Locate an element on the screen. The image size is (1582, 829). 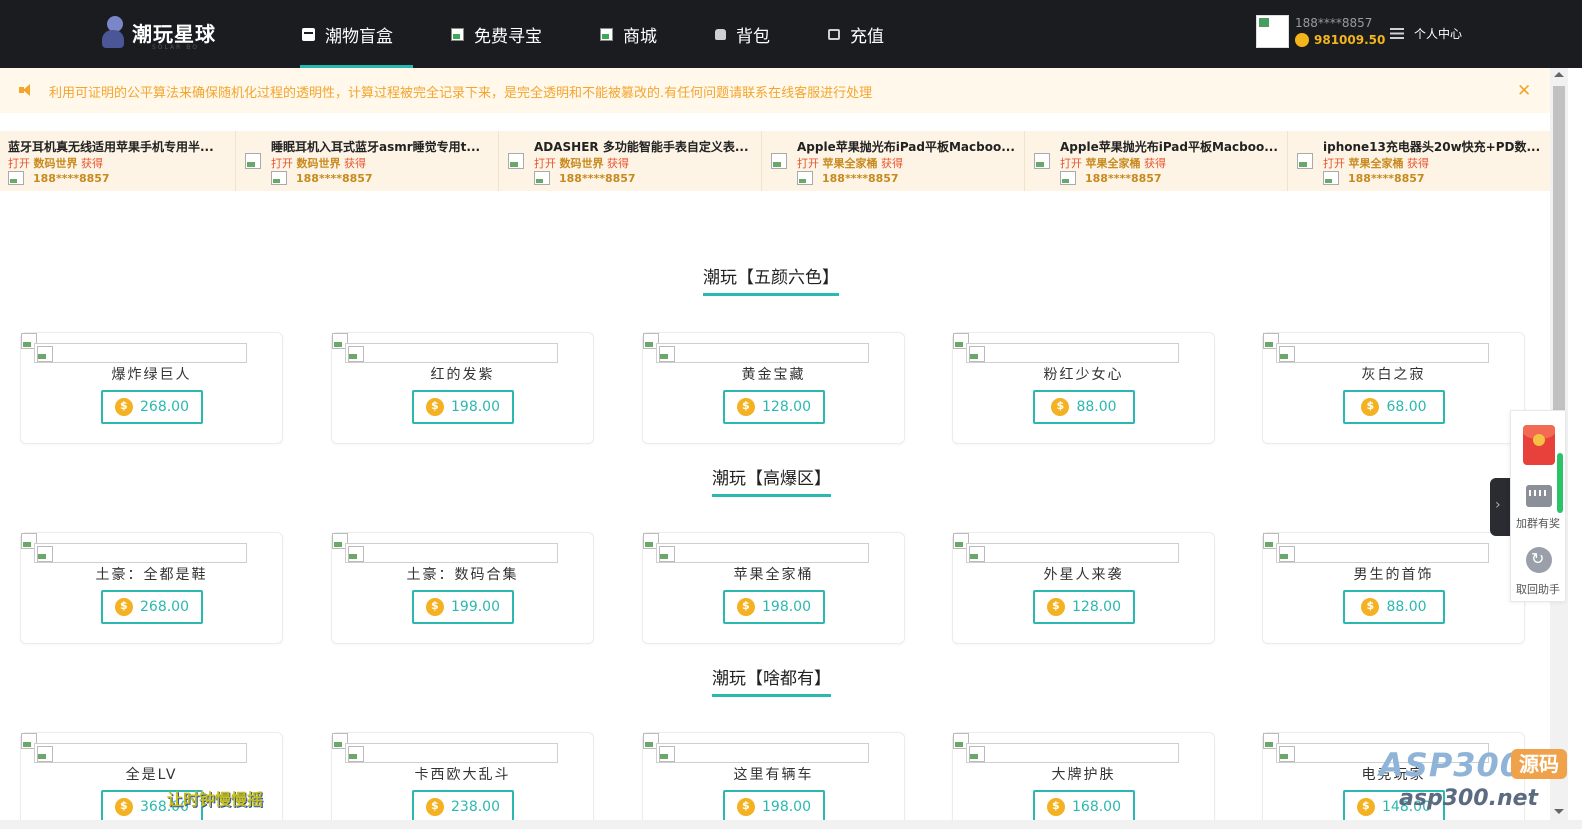
box-card: 大牌护肤 168.00 is located at coordinates (1083, 780).